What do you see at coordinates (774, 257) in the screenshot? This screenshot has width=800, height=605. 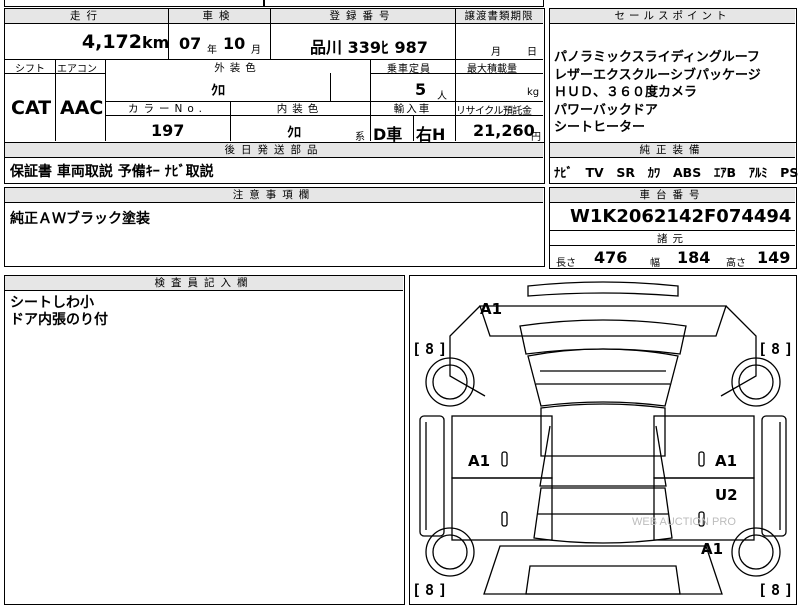 I see `height-value: 149` at bounding box center [774, 257].